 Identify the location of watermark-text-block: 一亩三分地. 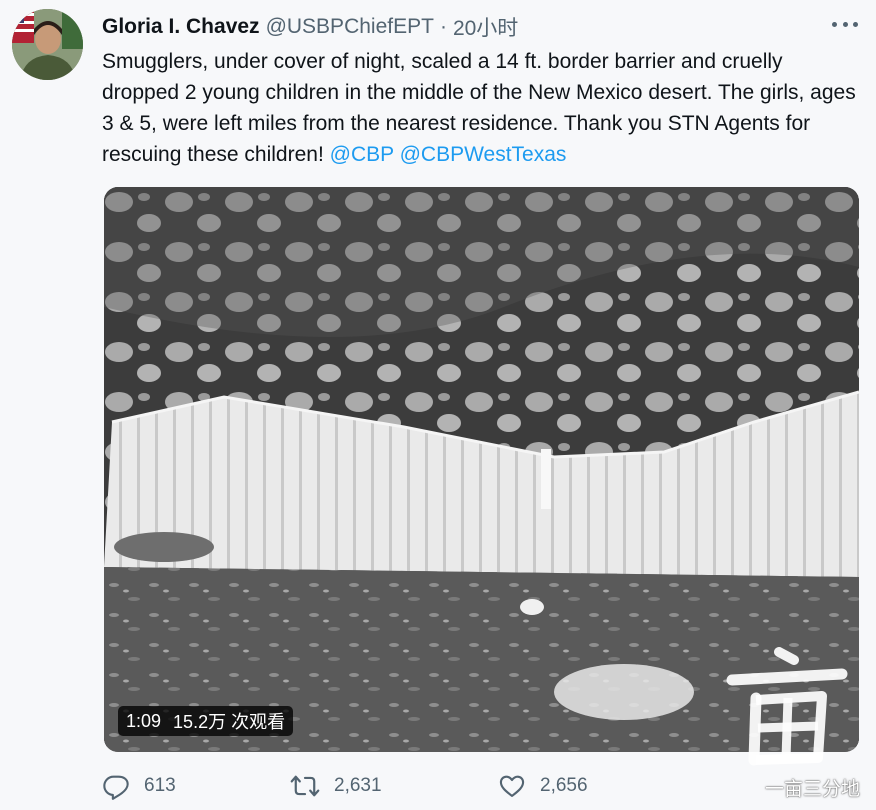
(812, 787).